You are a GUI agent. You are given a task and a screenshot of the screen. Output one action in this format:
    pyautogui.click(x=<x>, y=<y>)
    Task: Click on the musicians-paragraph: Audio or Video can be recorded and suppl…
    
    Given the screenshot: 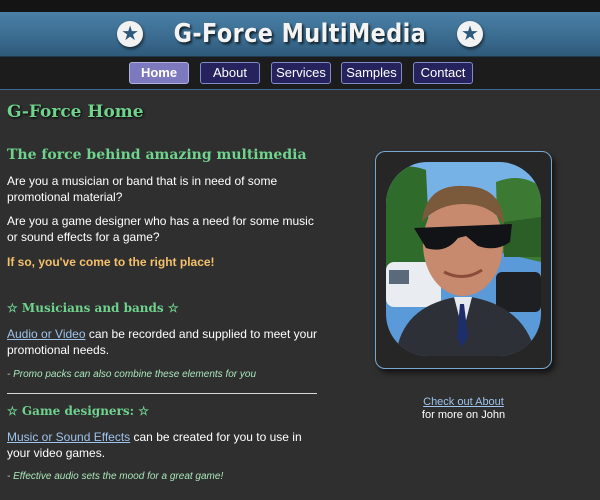 What is the action you would take?
    pyautogui.click(x=166, y=342)
    